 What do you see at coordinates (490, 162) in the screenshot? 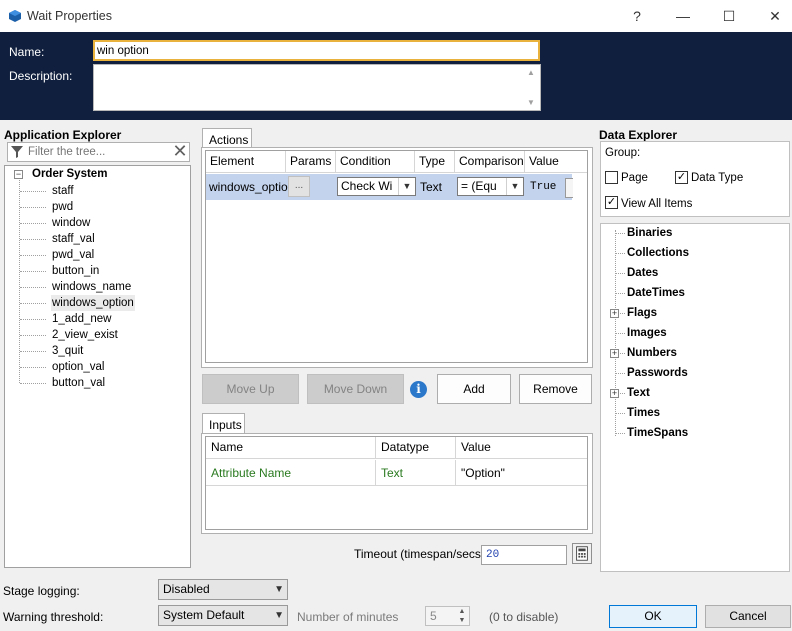
I see `column-header-comparison: Comparison` at bounding box center [490, 162].